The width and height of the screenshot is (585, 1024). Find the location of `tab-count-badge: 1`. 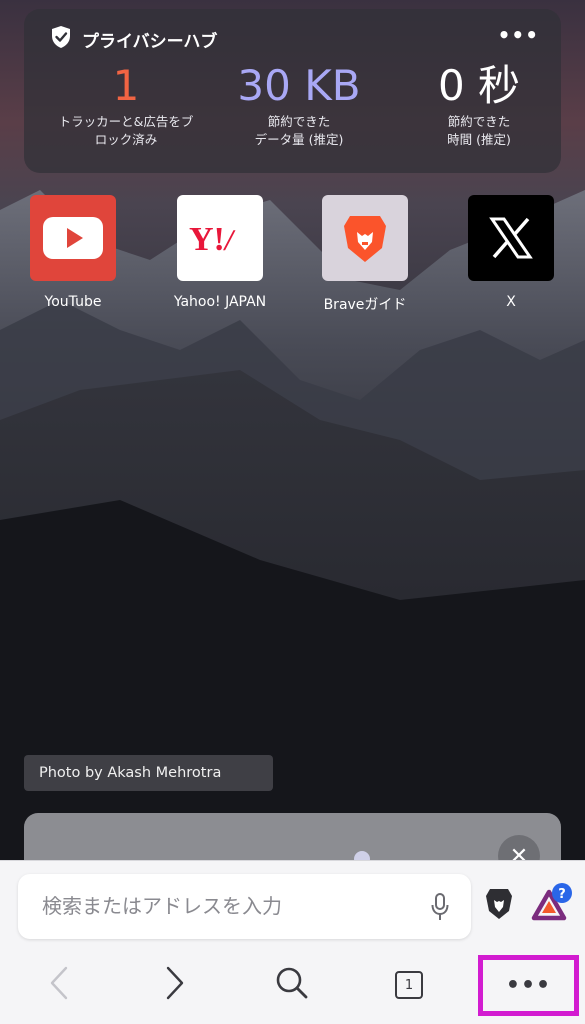

tab-count-badge: 1 is located at coordinates (409, 985).